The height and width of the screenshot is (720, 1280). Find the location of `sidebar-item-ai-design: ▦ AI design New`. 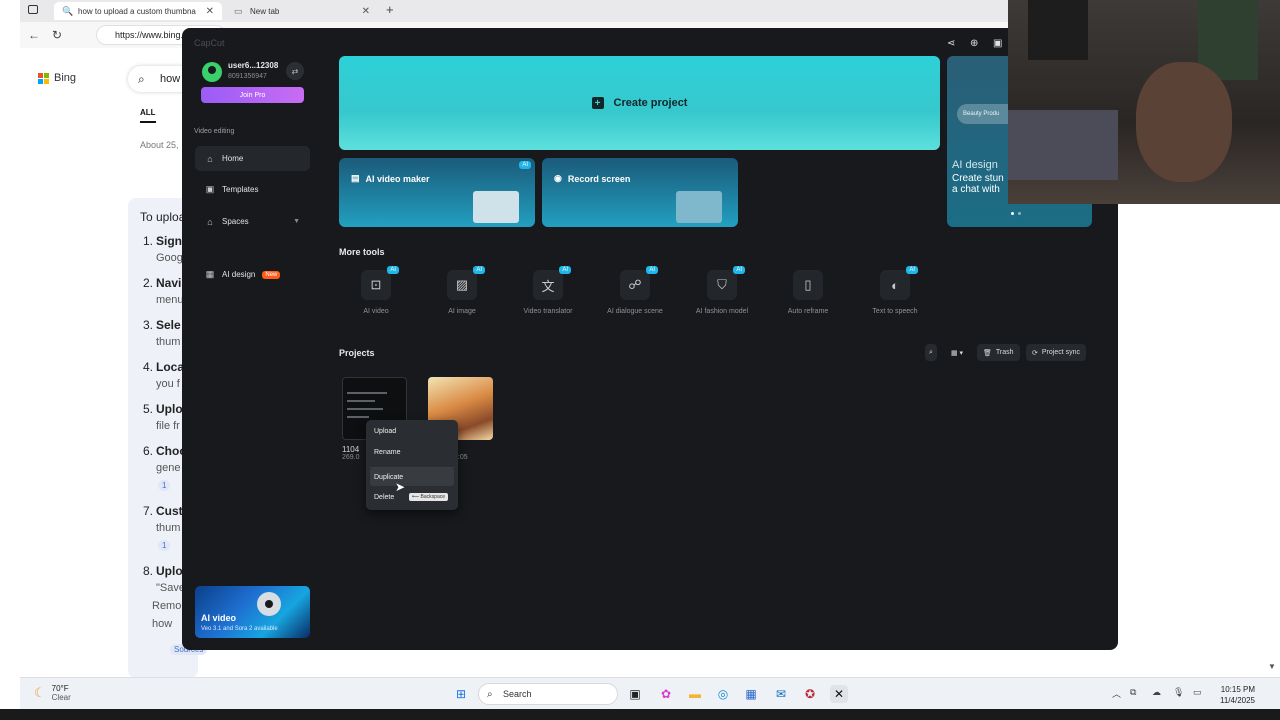

sidebar-item-ai-design: ▦ AI design New is located at coordinates (252, 274).